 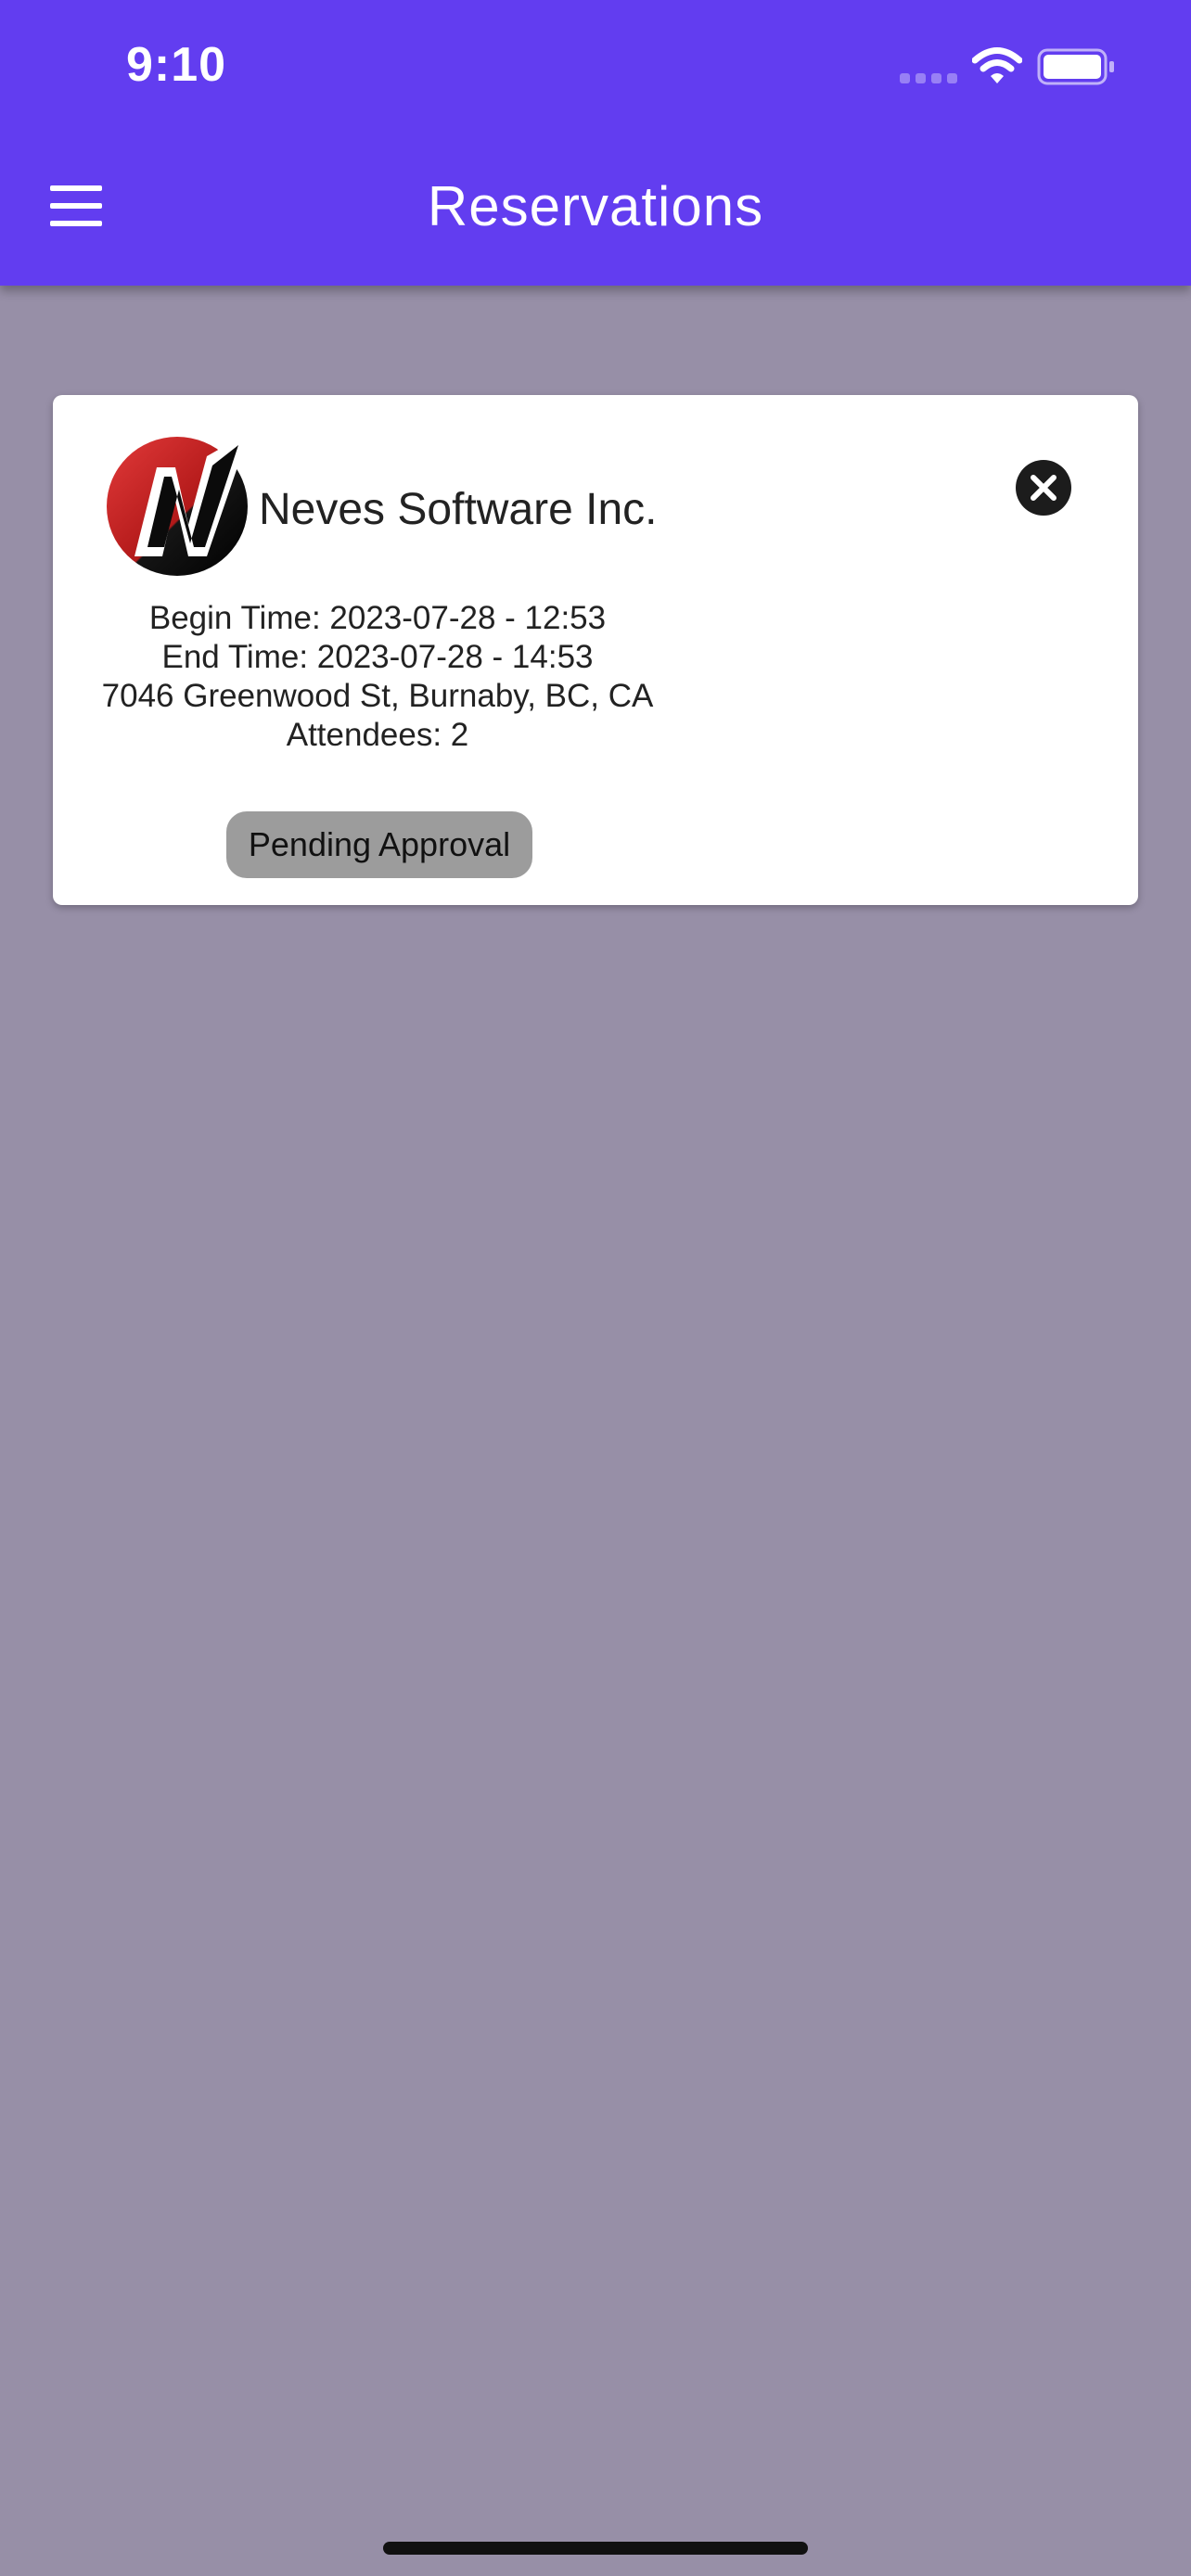 What do you see at coordinates (377, 696) in the screenshot?
I see `address: 7046 Greenwood St, Burnaby, BC, CA` at bounding box center [377, 696].